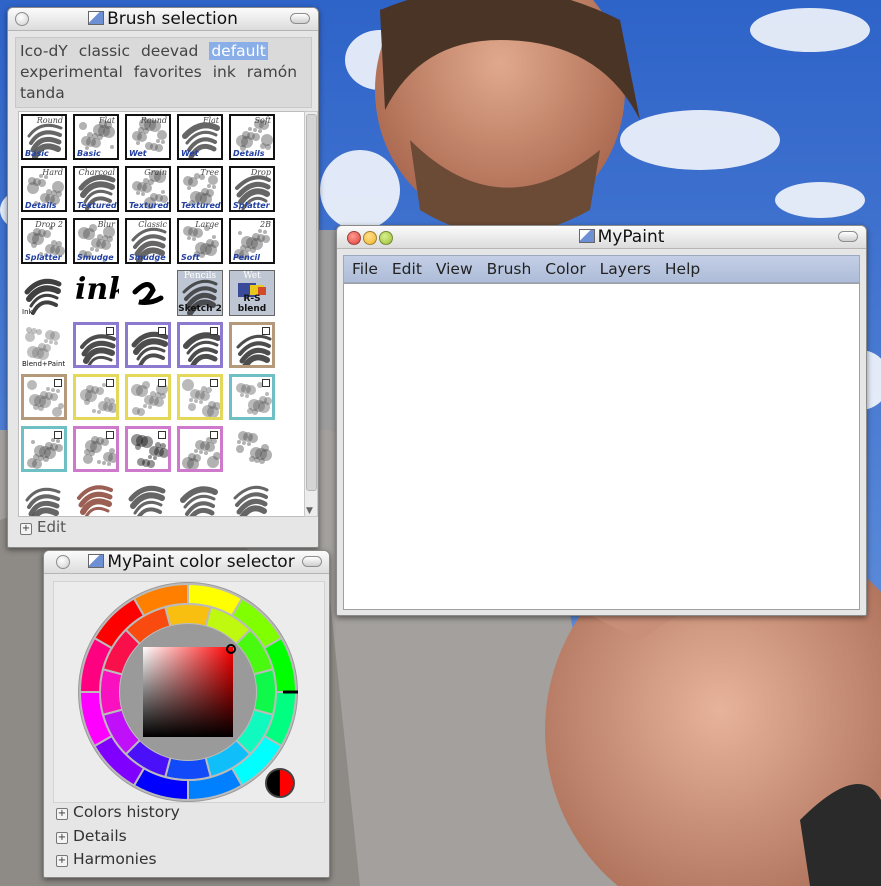  Describe the element at coordinates (200, 241) in the screenshot. I see `brush-tile: Large Soft` at that location.